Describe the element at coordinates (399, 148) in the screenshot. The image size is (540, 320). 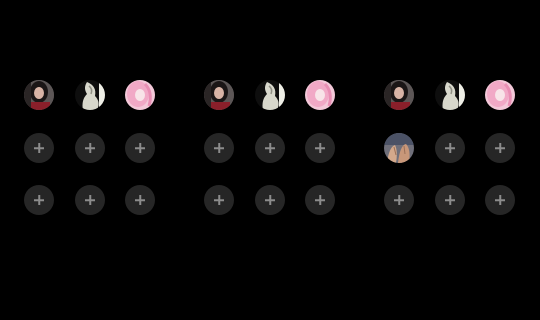
I see `avatar-photo-hands` at that location.